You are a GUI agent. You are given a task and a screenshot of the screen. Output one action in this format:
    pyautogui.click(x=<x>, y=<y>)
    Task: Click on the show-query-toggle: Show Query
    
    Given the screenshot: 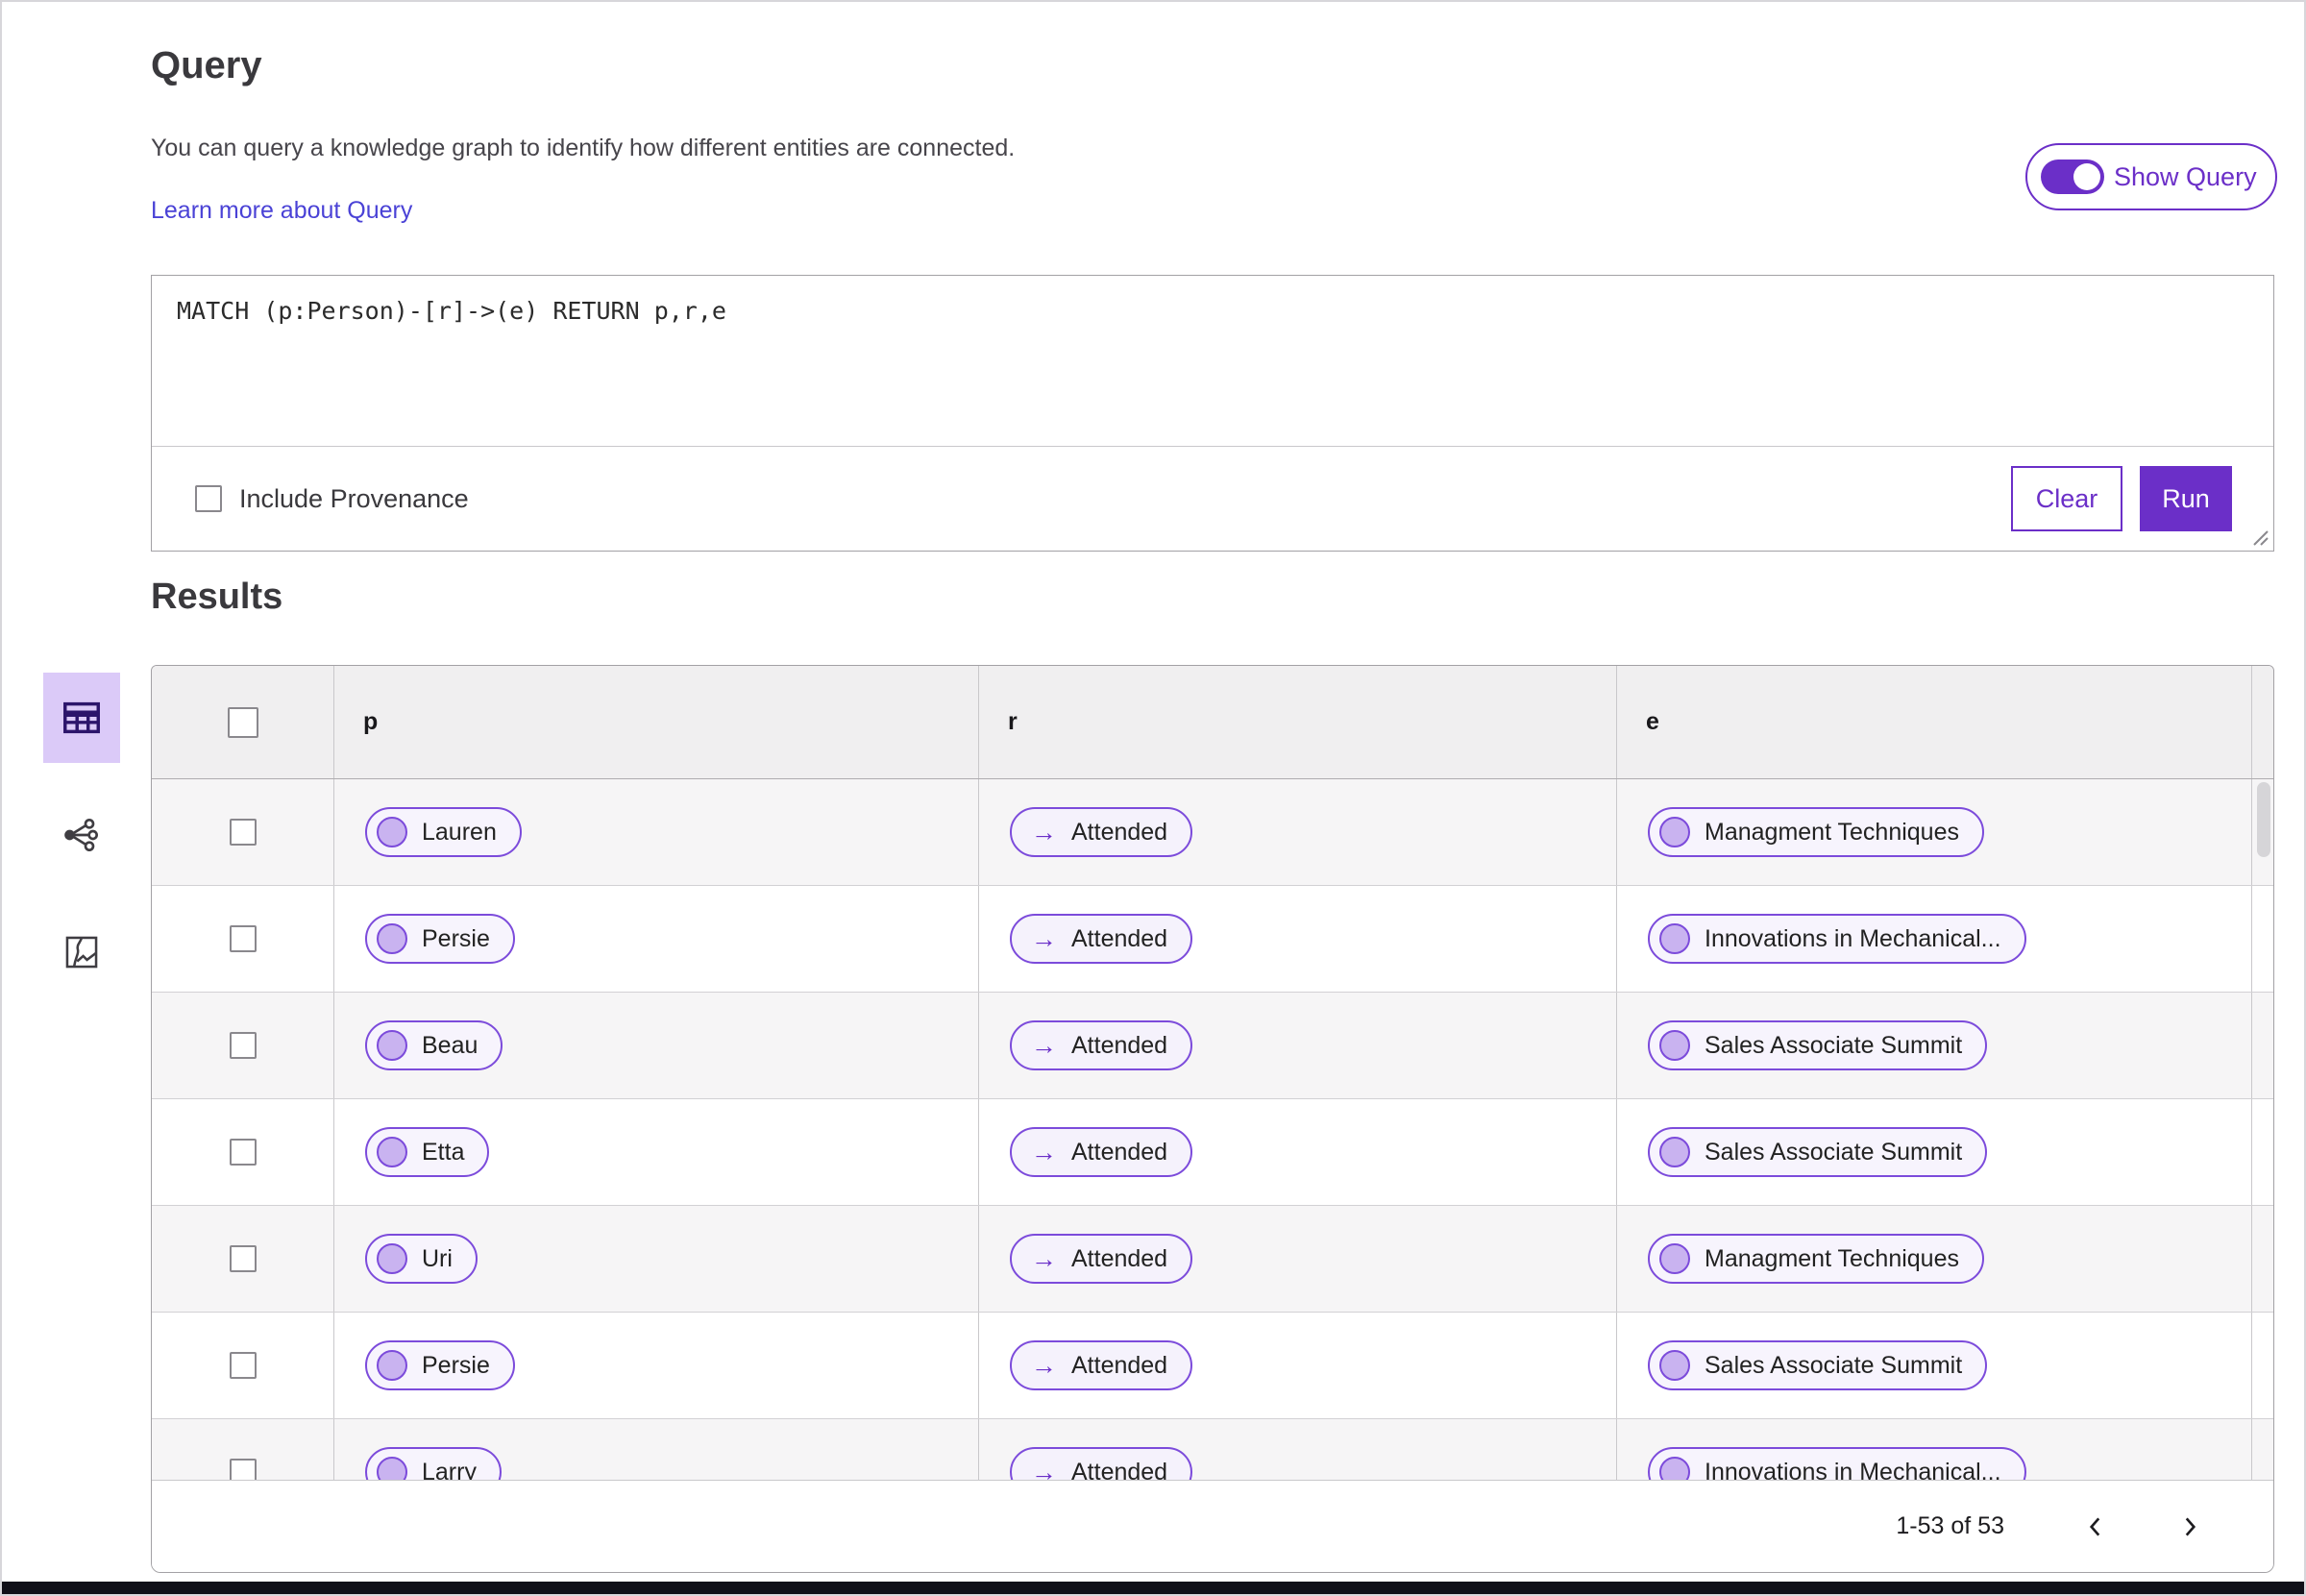 What is the action you would take?
    pyautogui.click(x=2151, y=176)
    